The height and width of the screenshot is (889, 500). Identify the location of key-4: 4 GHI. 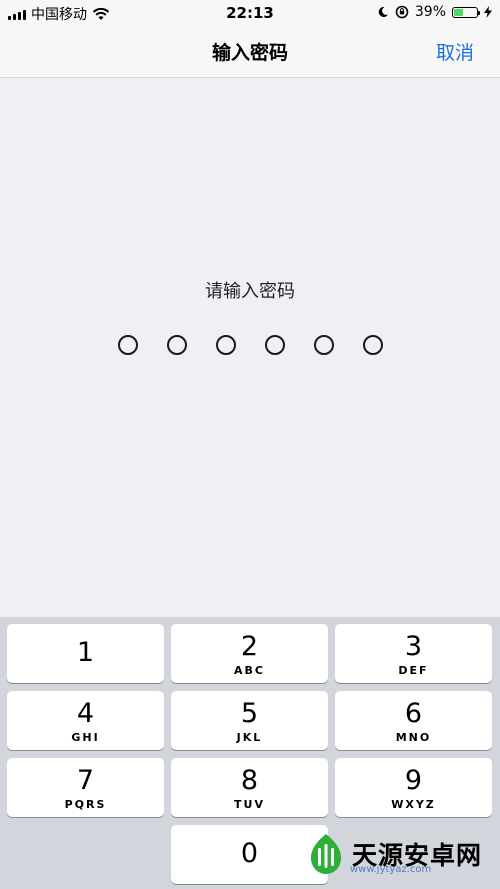
(85, 720).